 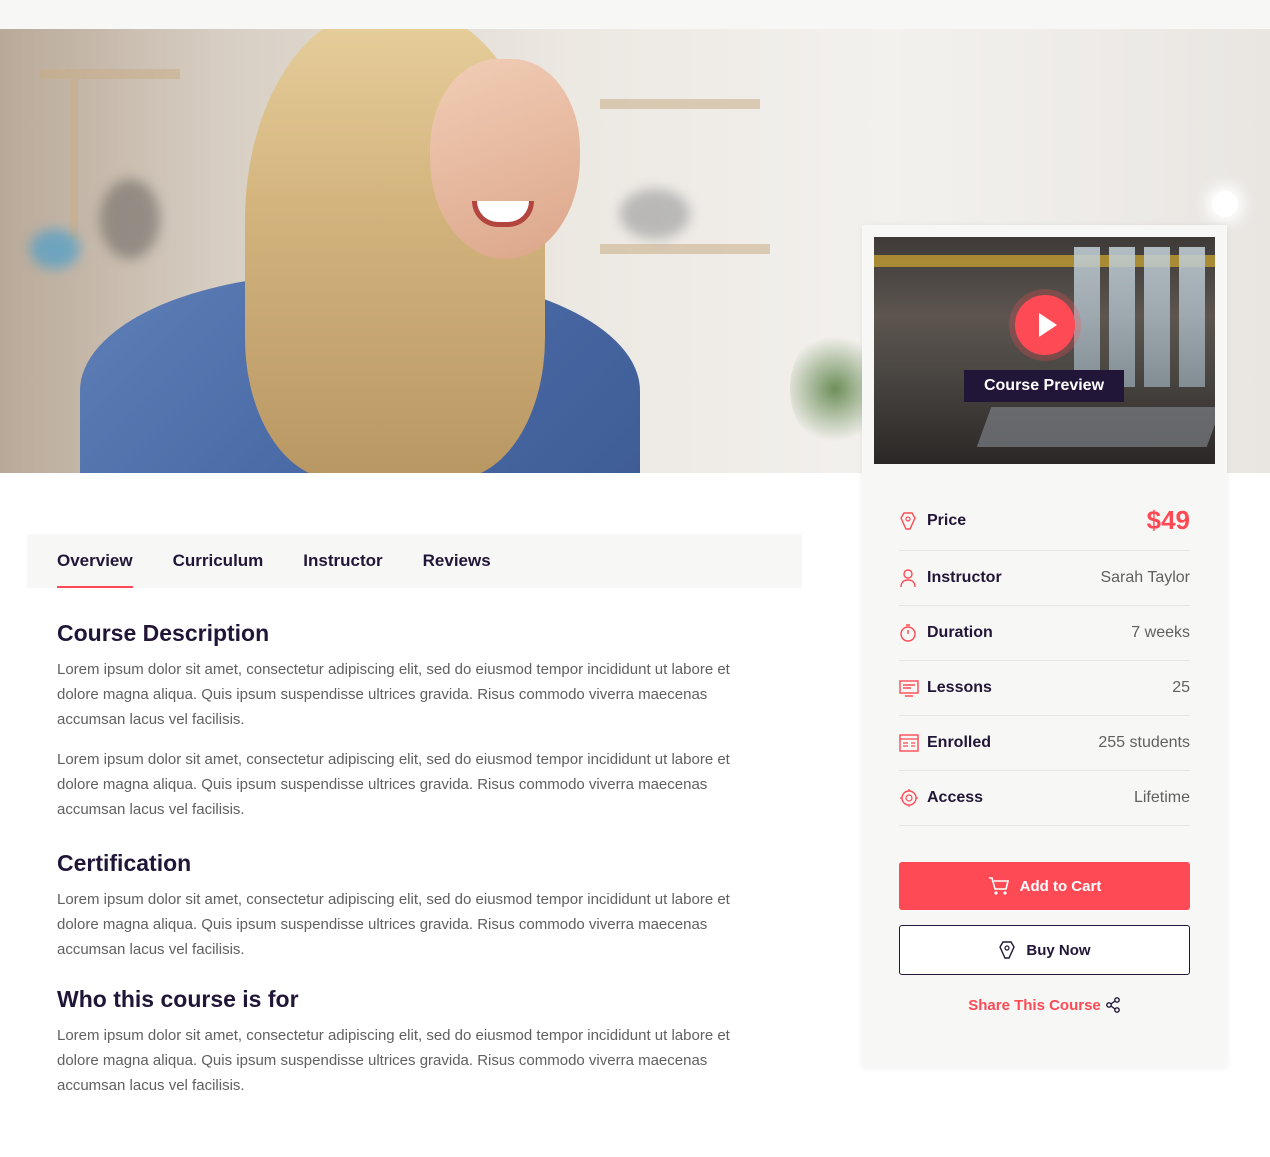 What do you see at coordinates (913, 688) in the screenshot?
I see `lessons-icon` at bounding box center [913, 688].